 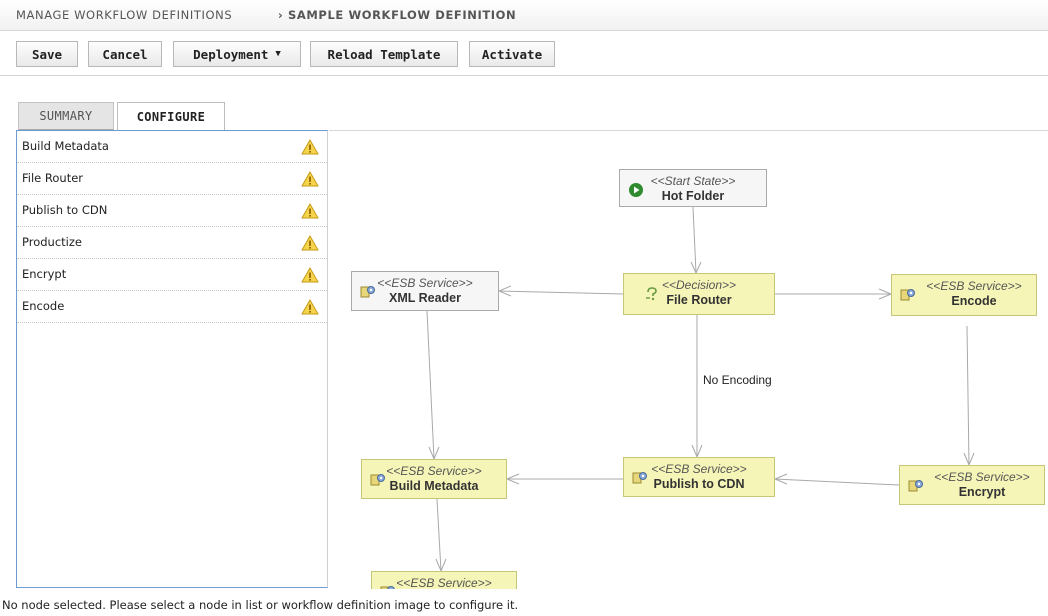 What do you see at coordinates (172, 307) in the screenshot?
I see `node-list-item: Encode` at bounding box center [172, 307].